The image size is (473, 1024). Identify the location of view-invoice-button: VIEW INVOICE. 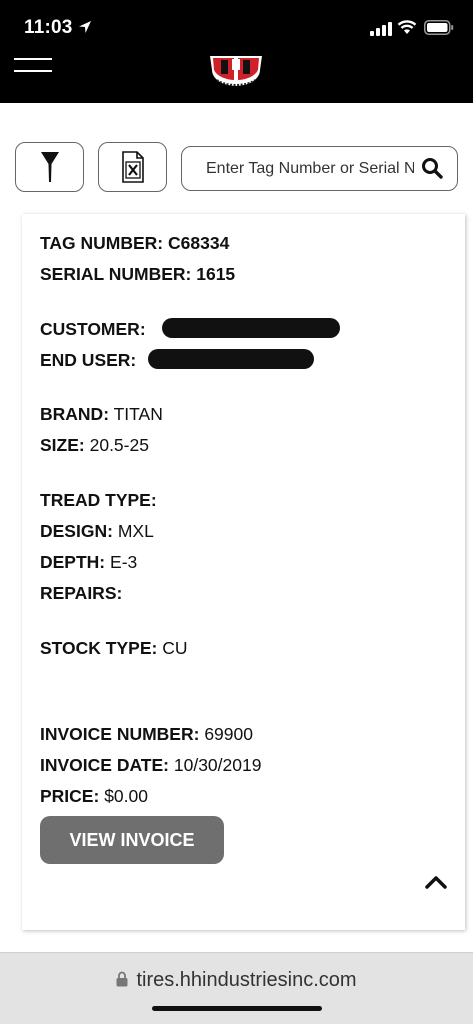
(132, 840).